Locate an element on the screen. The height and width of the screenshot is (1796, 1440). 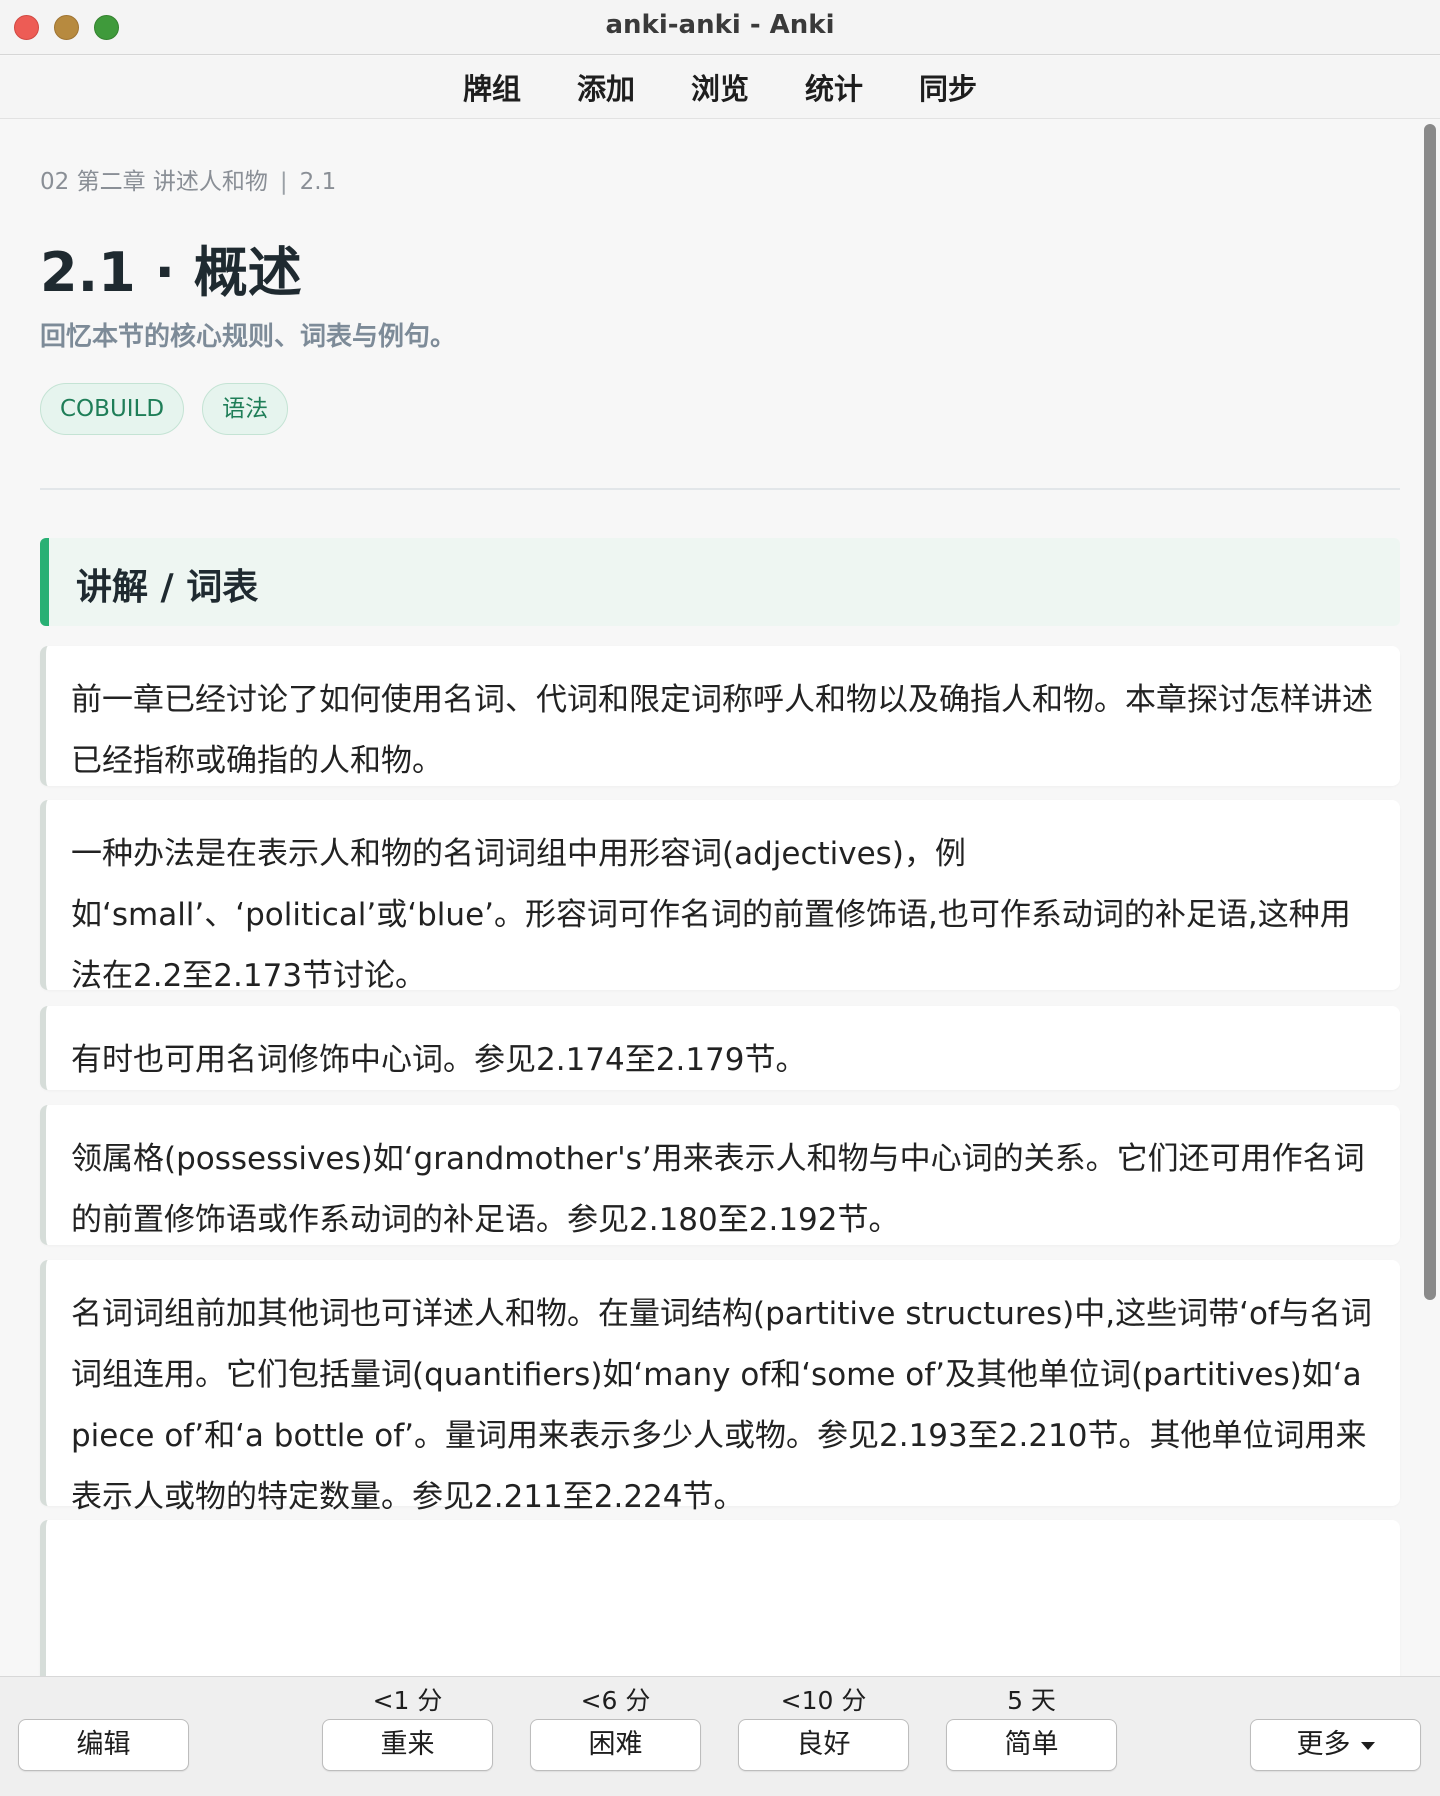
hard-button: 困难 is located at coordinates (615, 1745).